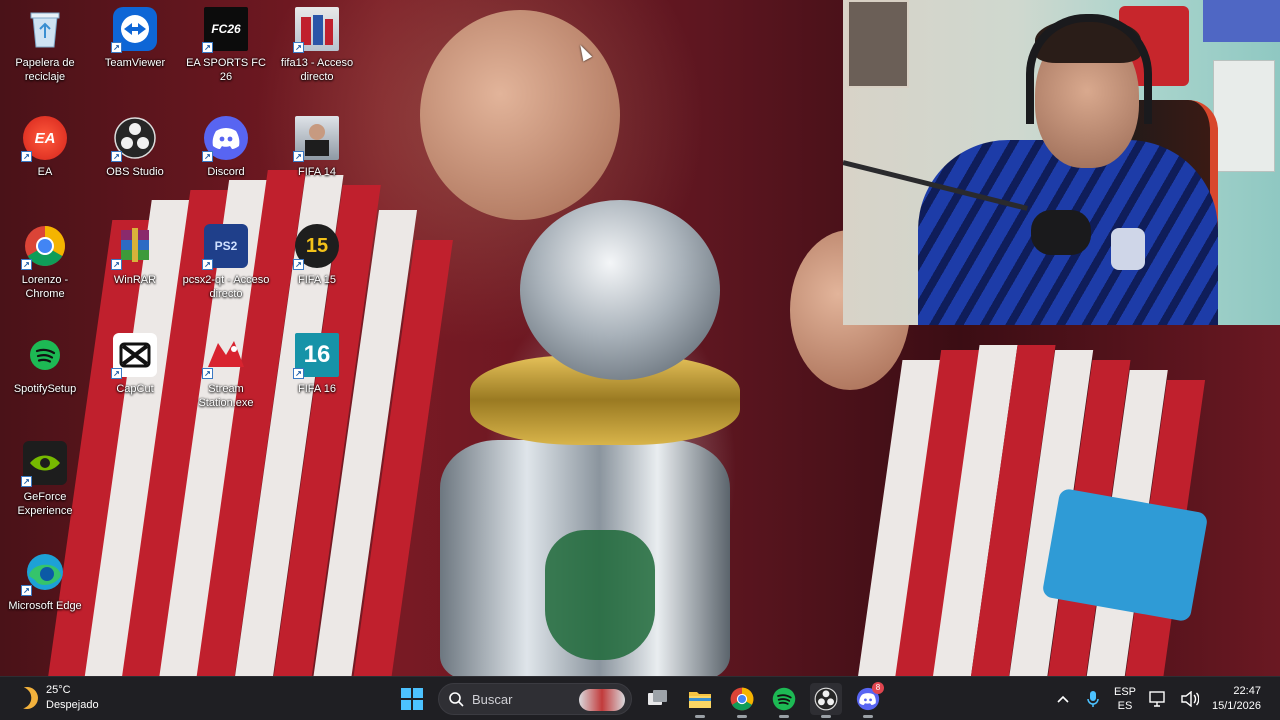 The width and height of the screenshot is (1280, 720). I want to click on desktop-icon-label: Papelera de reciclaje, so click(45, 70).